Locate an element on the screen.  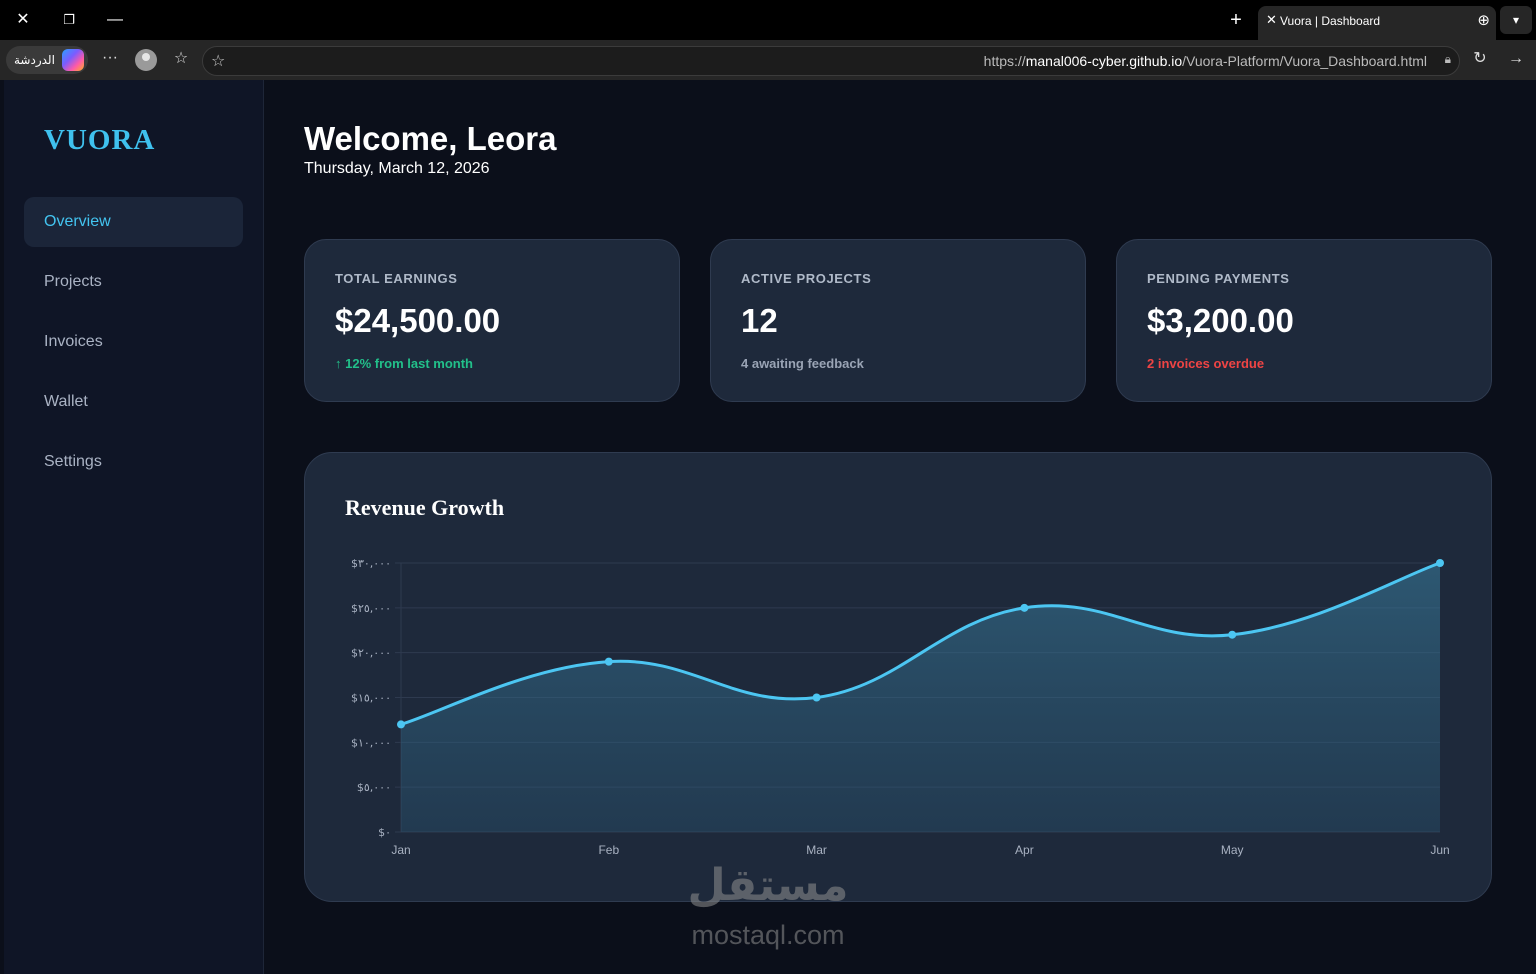
more-options-icon: ··· is located at coordinates (110, 59).